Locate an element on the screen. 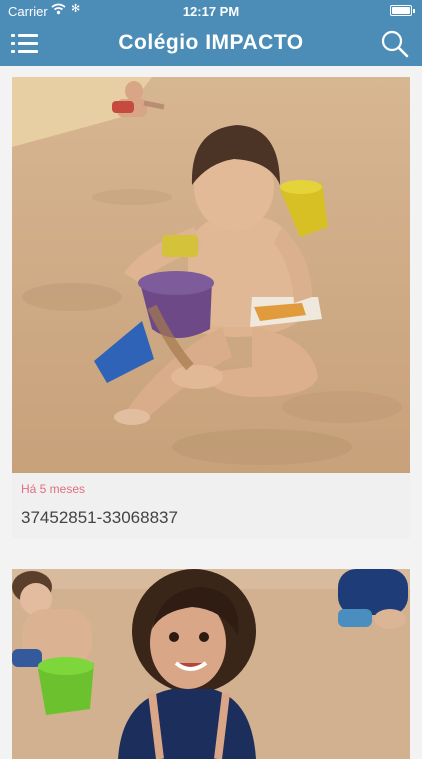  post-date: Há 5 meses is located at coordinates (53, 489).